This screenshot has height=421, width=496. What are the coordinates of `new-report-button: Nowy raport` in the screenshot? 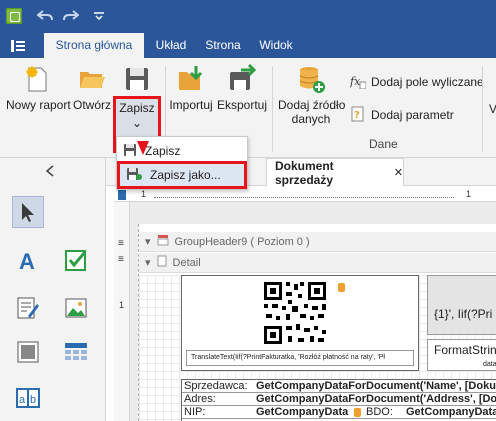 It's located at (38, 88).